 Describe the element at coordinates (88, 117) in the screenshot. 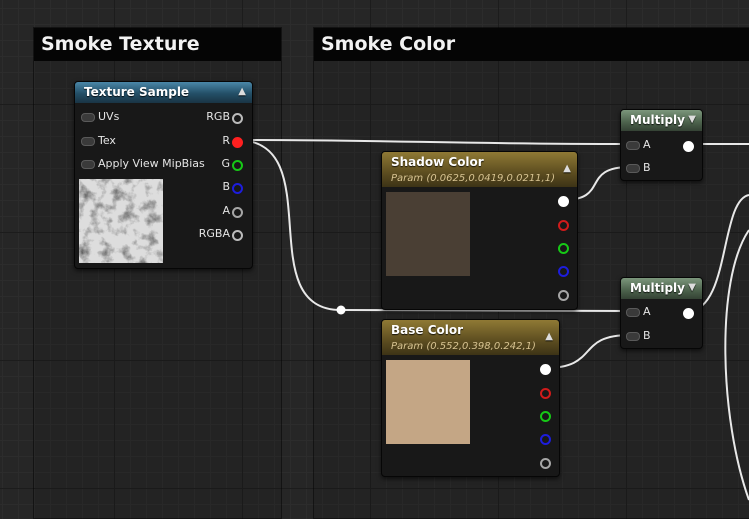

I see `uvs-input-pin` at that location.